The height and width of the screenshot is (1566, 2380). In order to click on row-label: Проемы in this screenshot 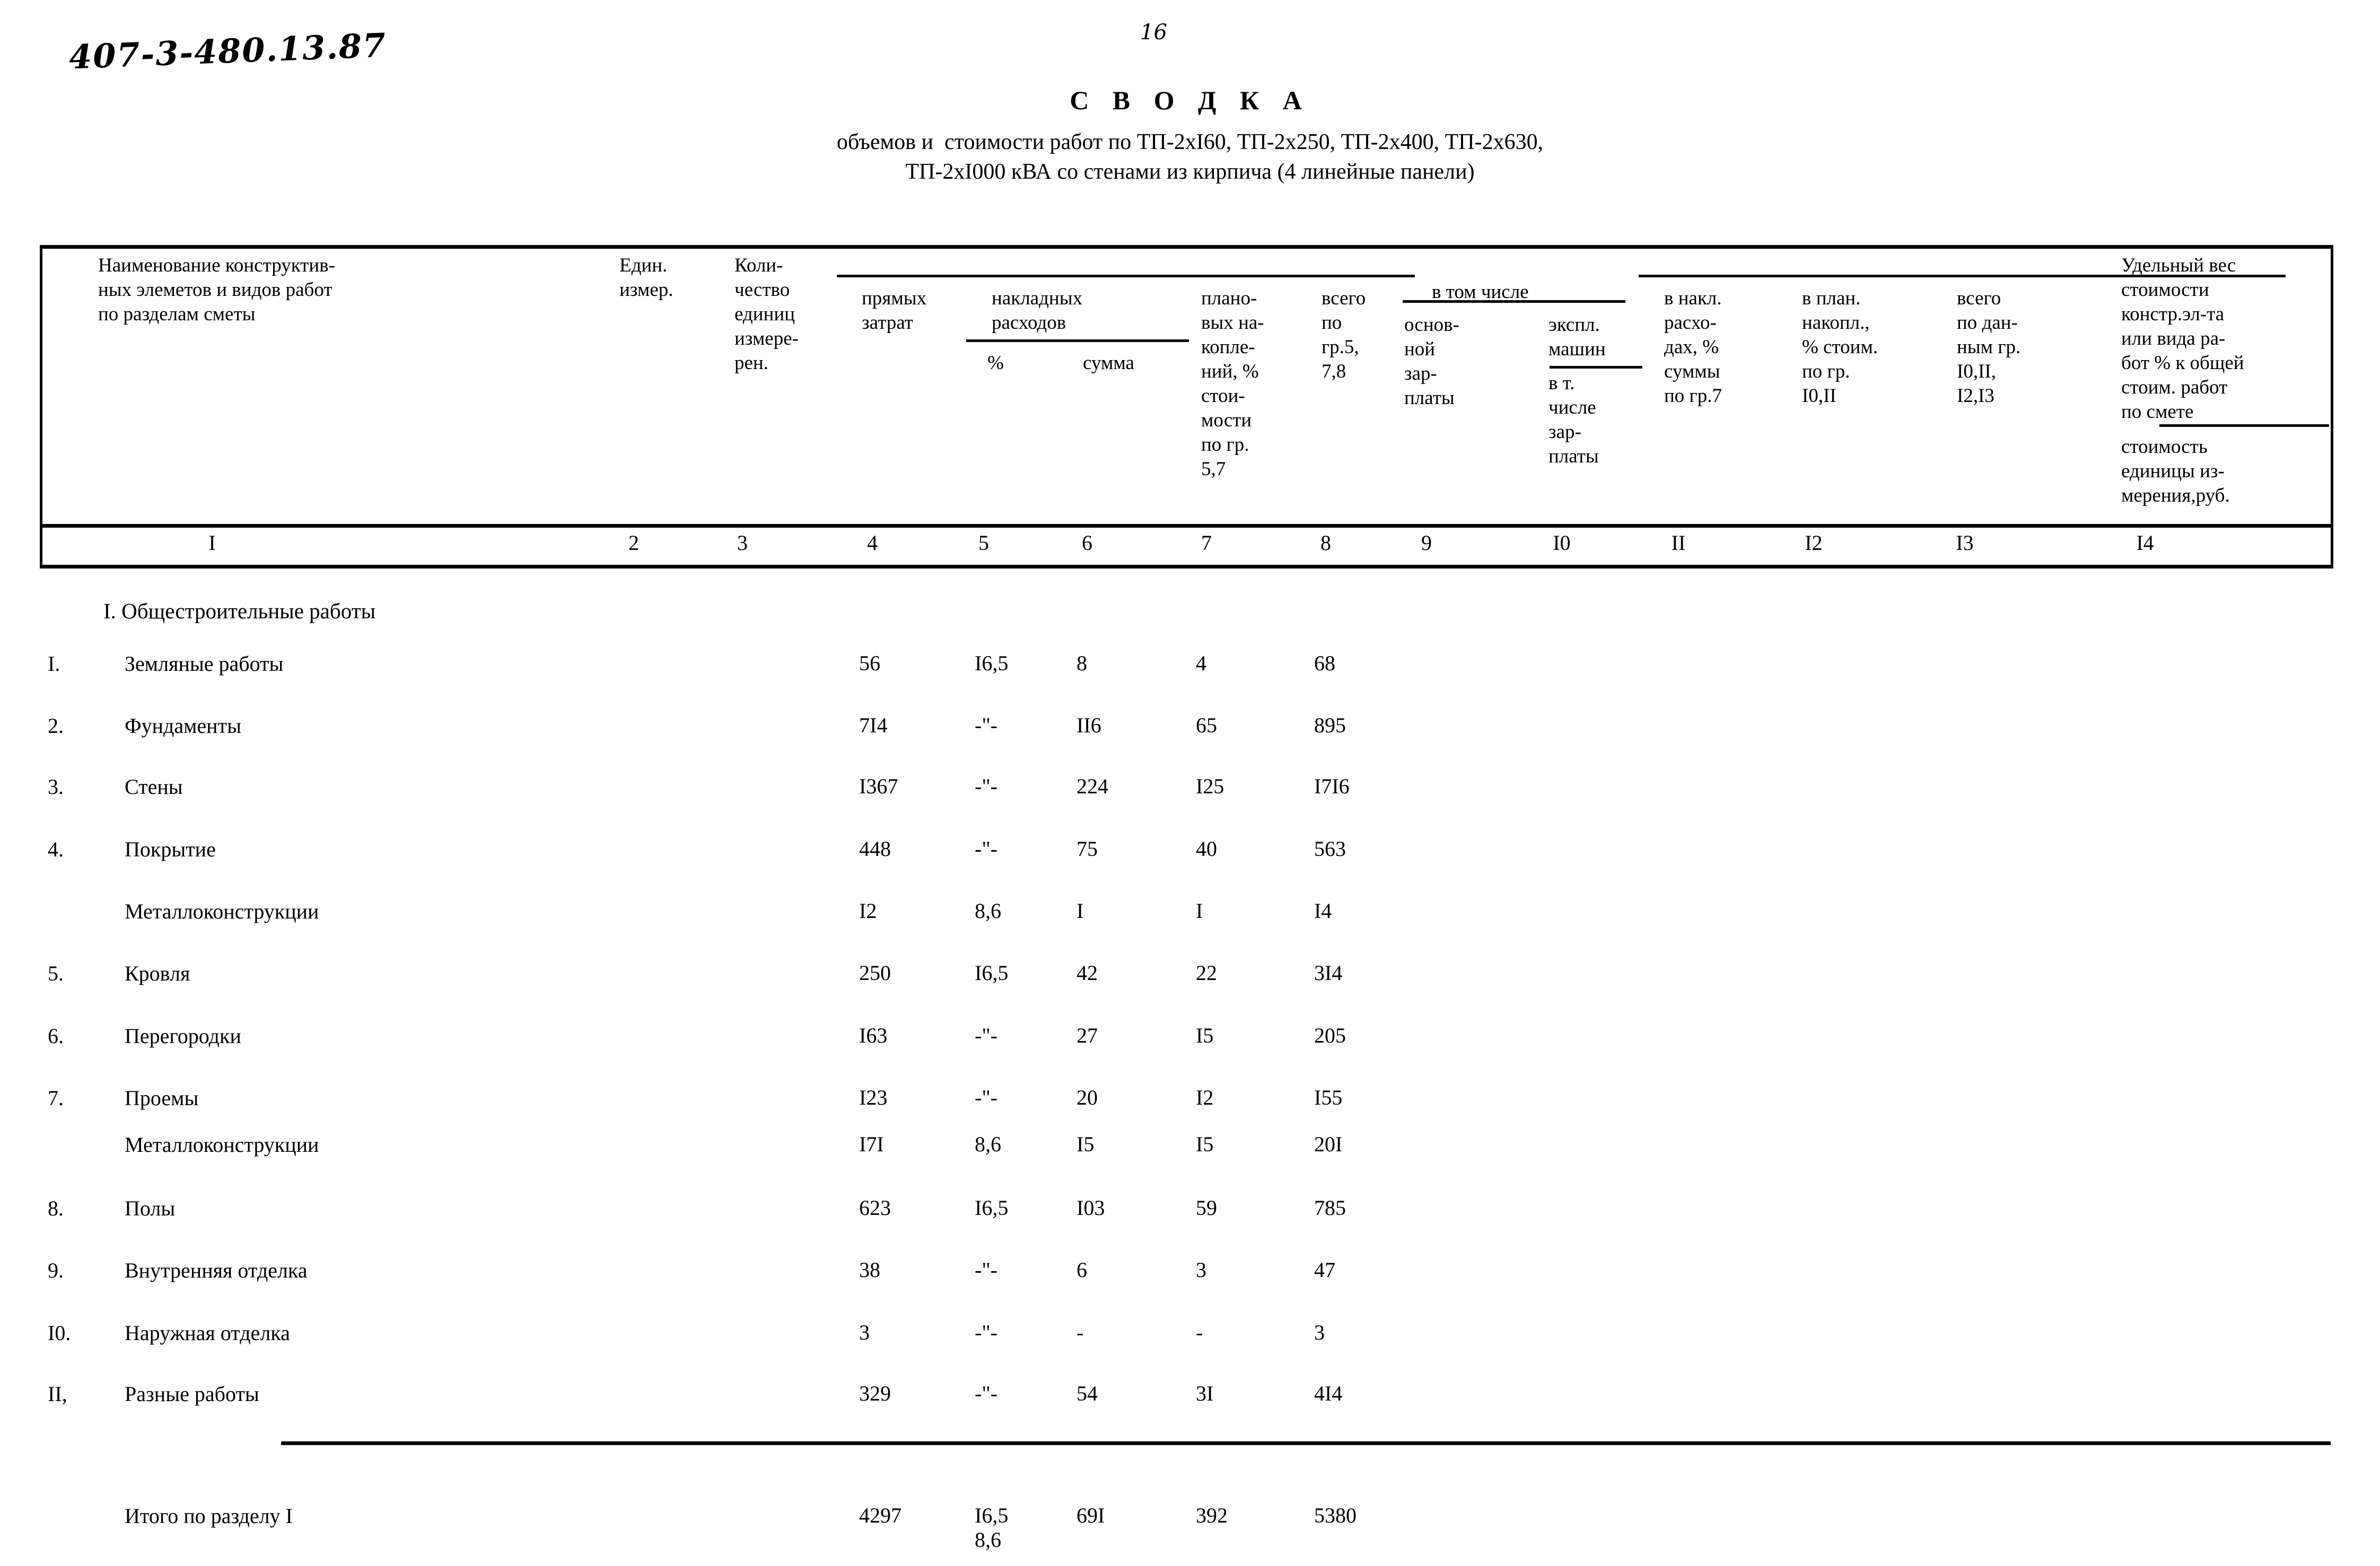, I will do `click(162, 1098)`.